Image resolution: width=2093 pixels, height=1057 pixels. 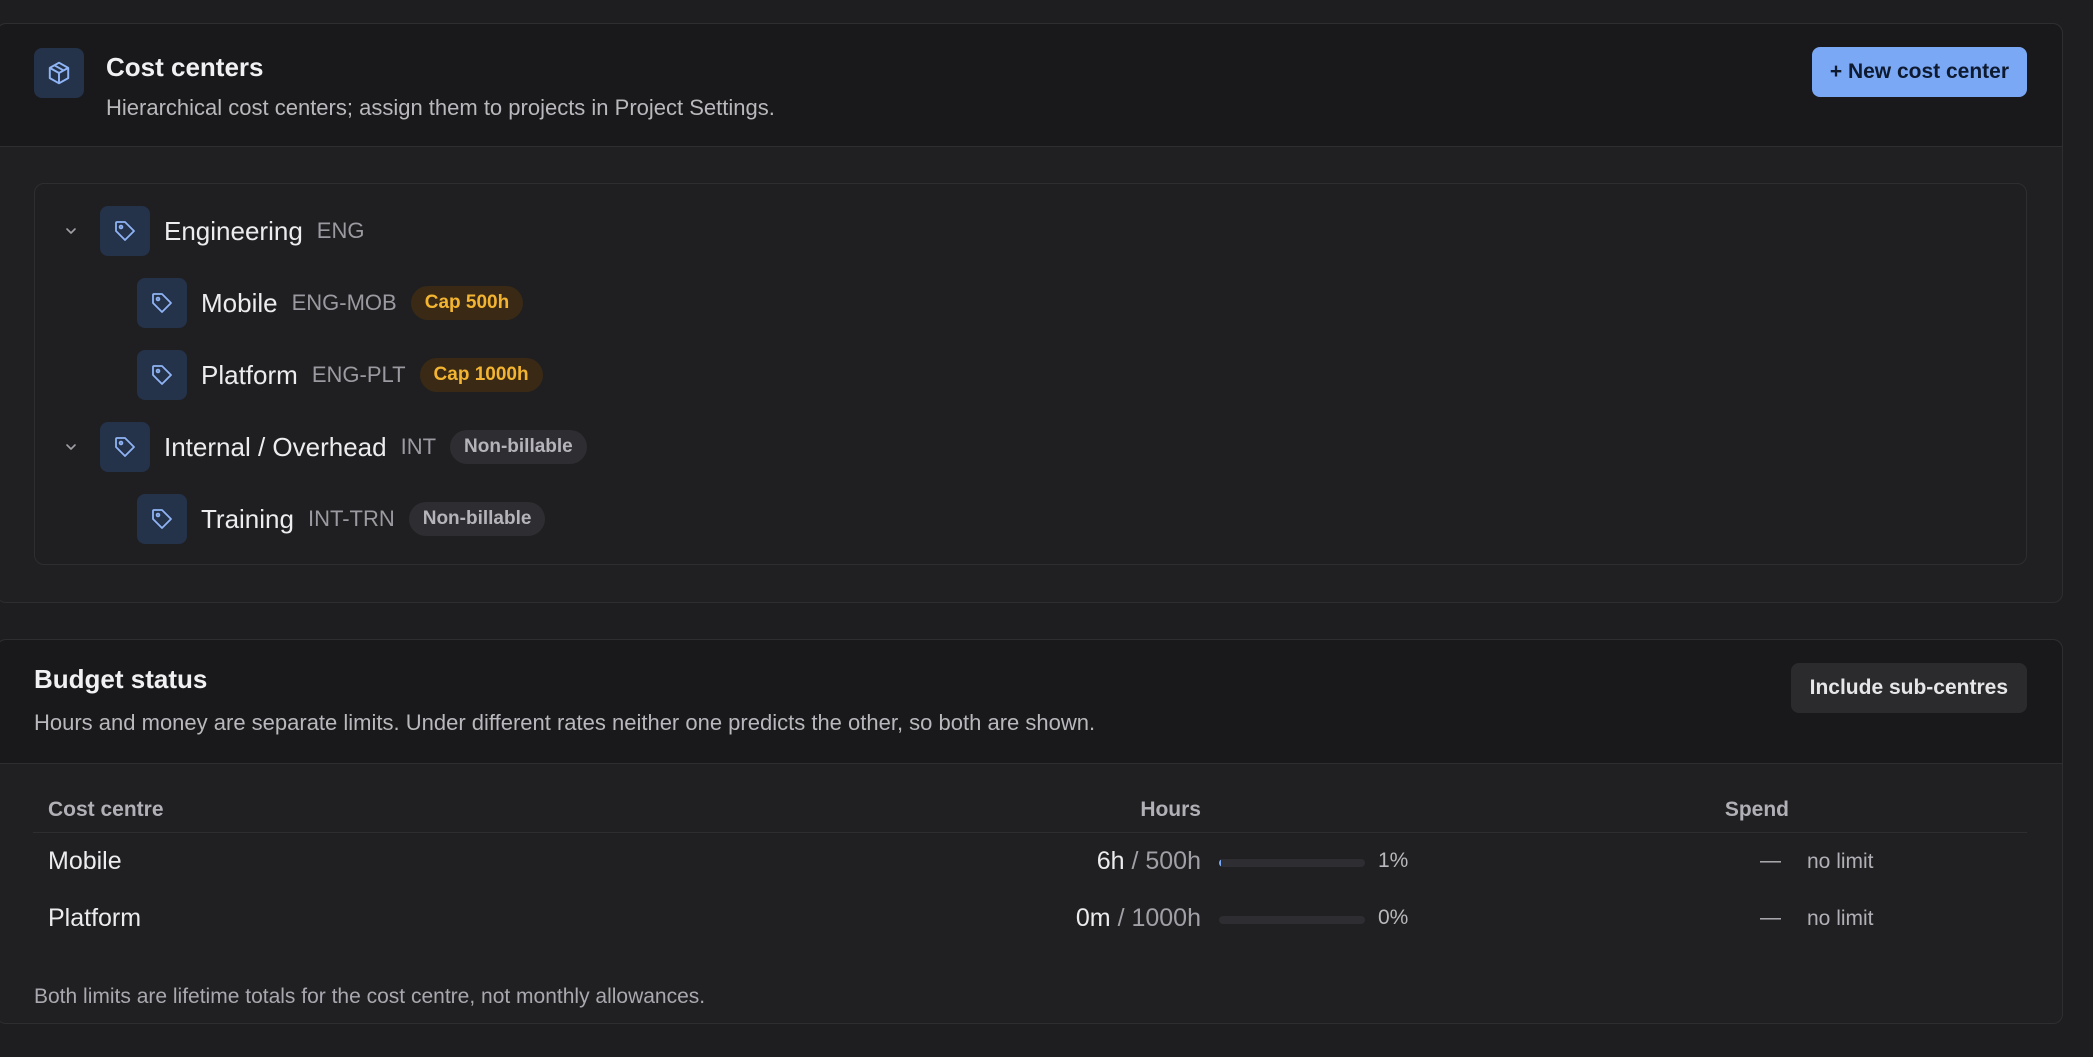 I want to click on tree-node-platform: Platform ENG-PLT Cap 1000h, so click(x=340, y=375).